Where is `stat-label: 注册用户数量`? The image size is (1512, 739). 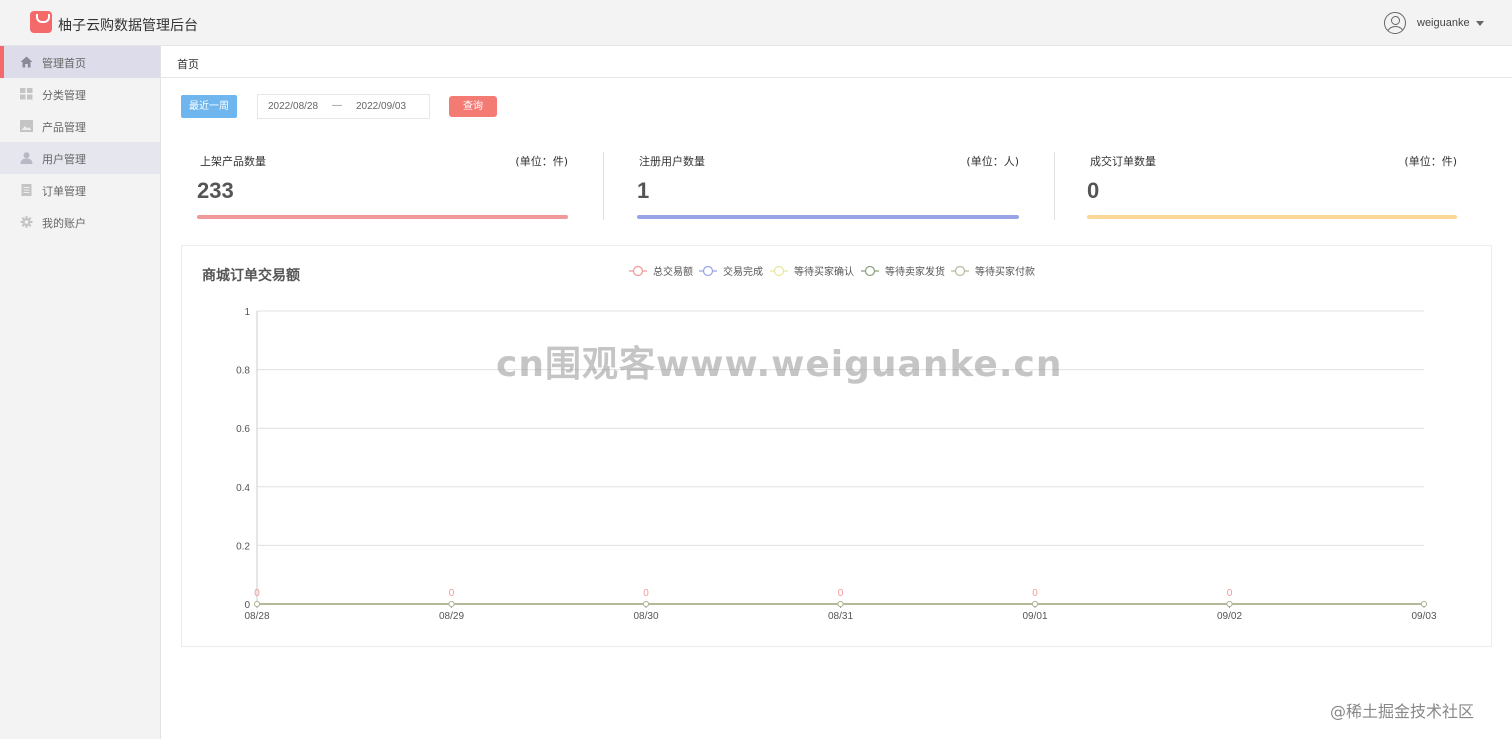
stat-label: 注册用户数量 is located at coordinates (672, 161).